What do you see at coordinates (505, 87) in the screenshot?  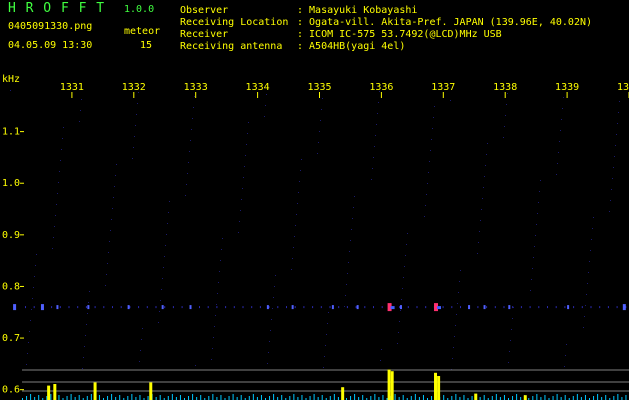 I see `x-tick-label: 1338` at bounding box center [505, 87].